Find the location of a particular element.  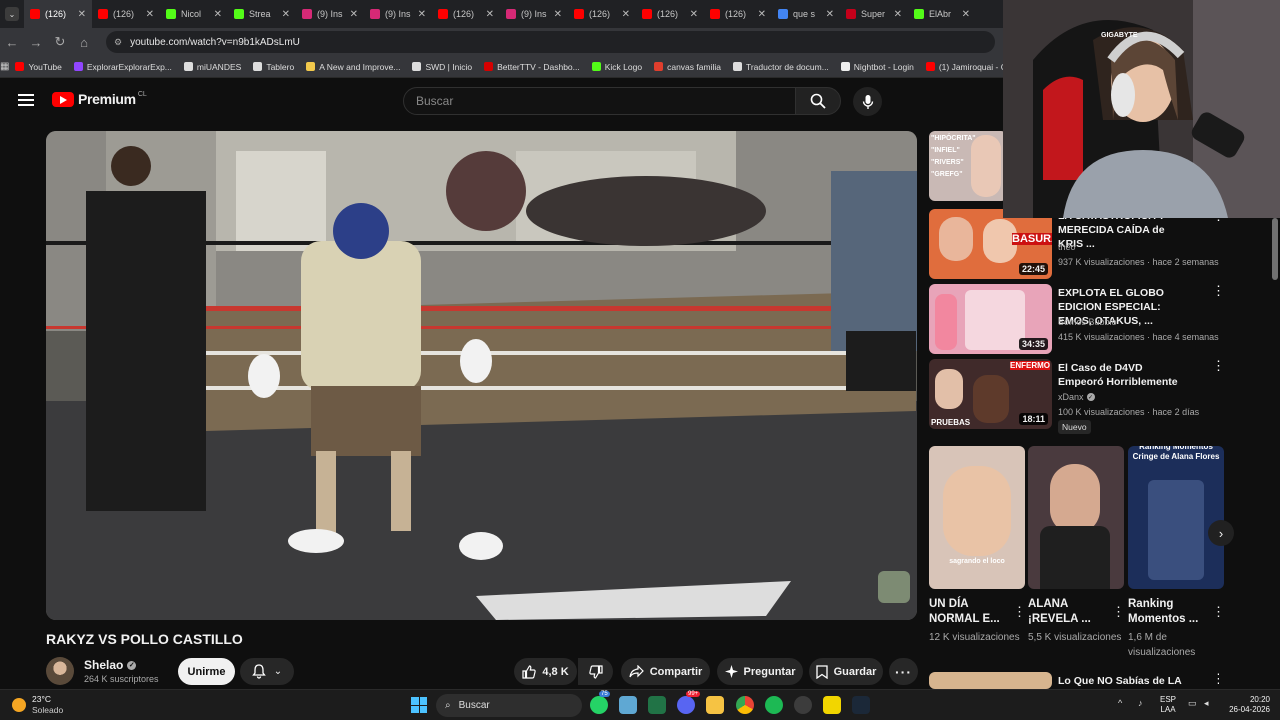

bookmark-item: canvas familia is located at coordinates (687, 67).